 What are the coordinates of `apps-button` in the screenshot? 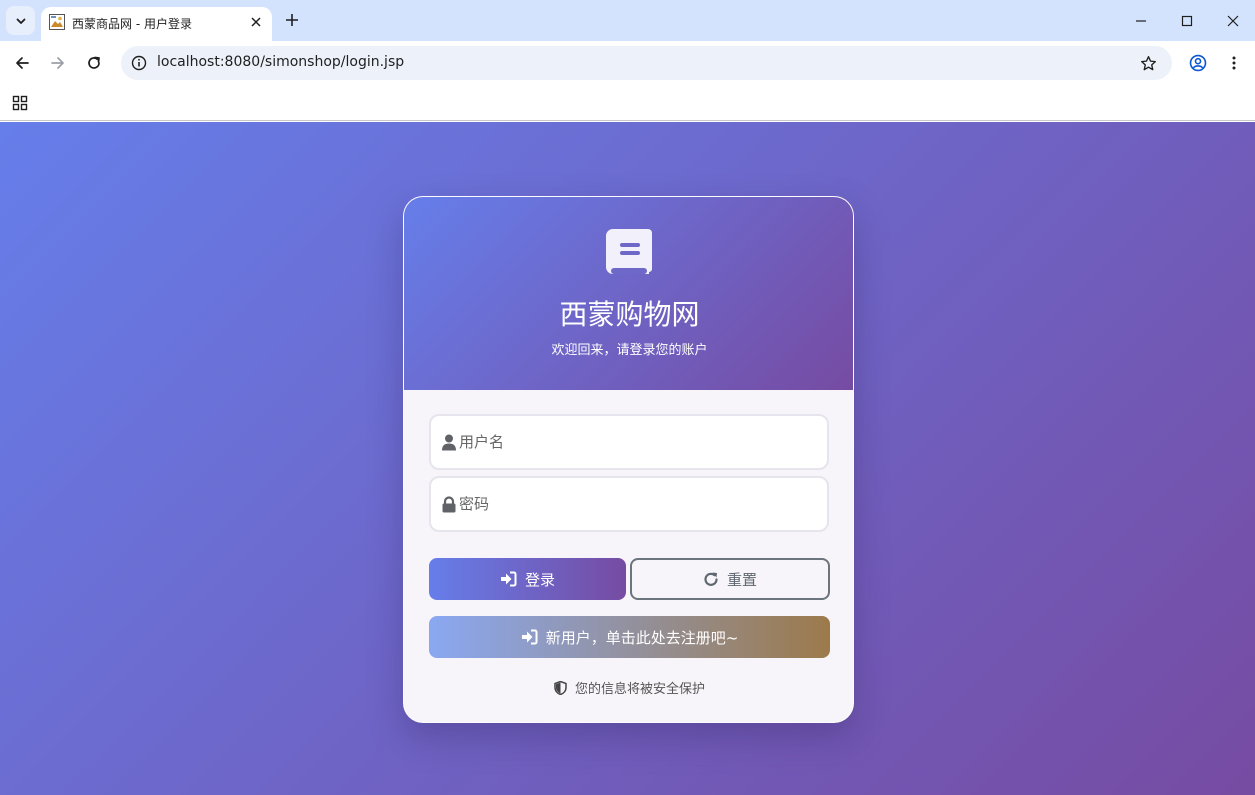 It's located at (20, 103).